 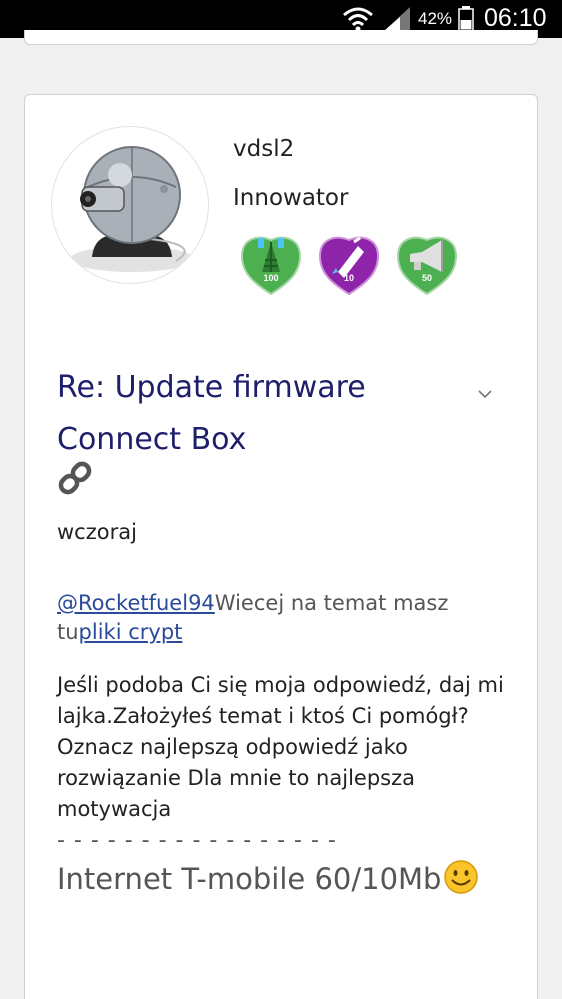 What do you see at coordinates (515, 18) in the screenshot?
I see `clock: 06:10` at bounding box center [515, 18].